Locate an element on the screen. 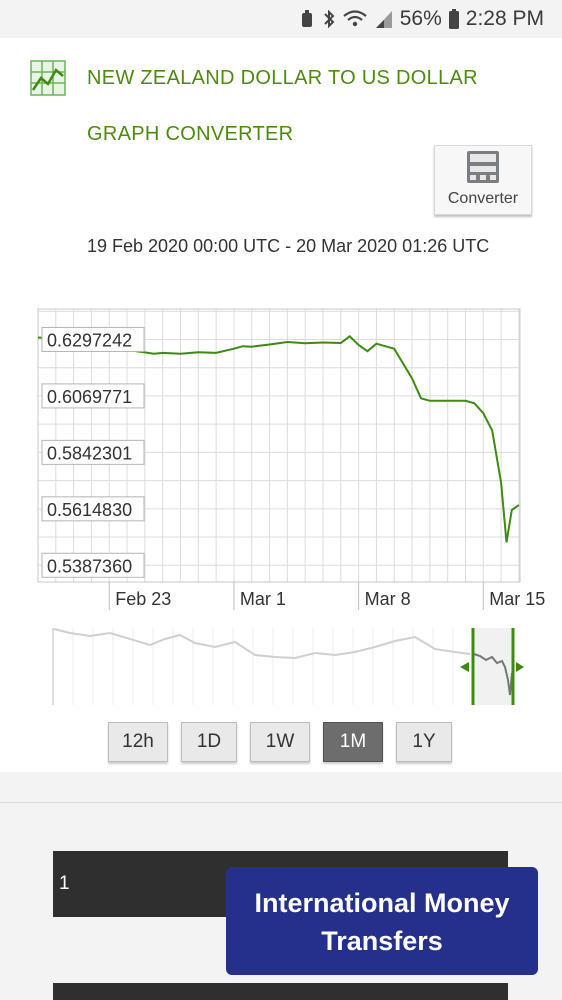 The width and height of the screenshot is (562, 1000). battery-percent: 56% is located at coordinates (420, 18).